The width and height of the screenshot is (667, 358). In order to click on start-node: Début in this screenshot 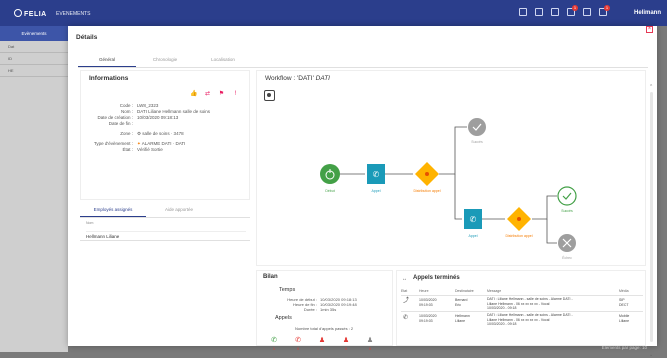, I will do `click(330, 178)`.